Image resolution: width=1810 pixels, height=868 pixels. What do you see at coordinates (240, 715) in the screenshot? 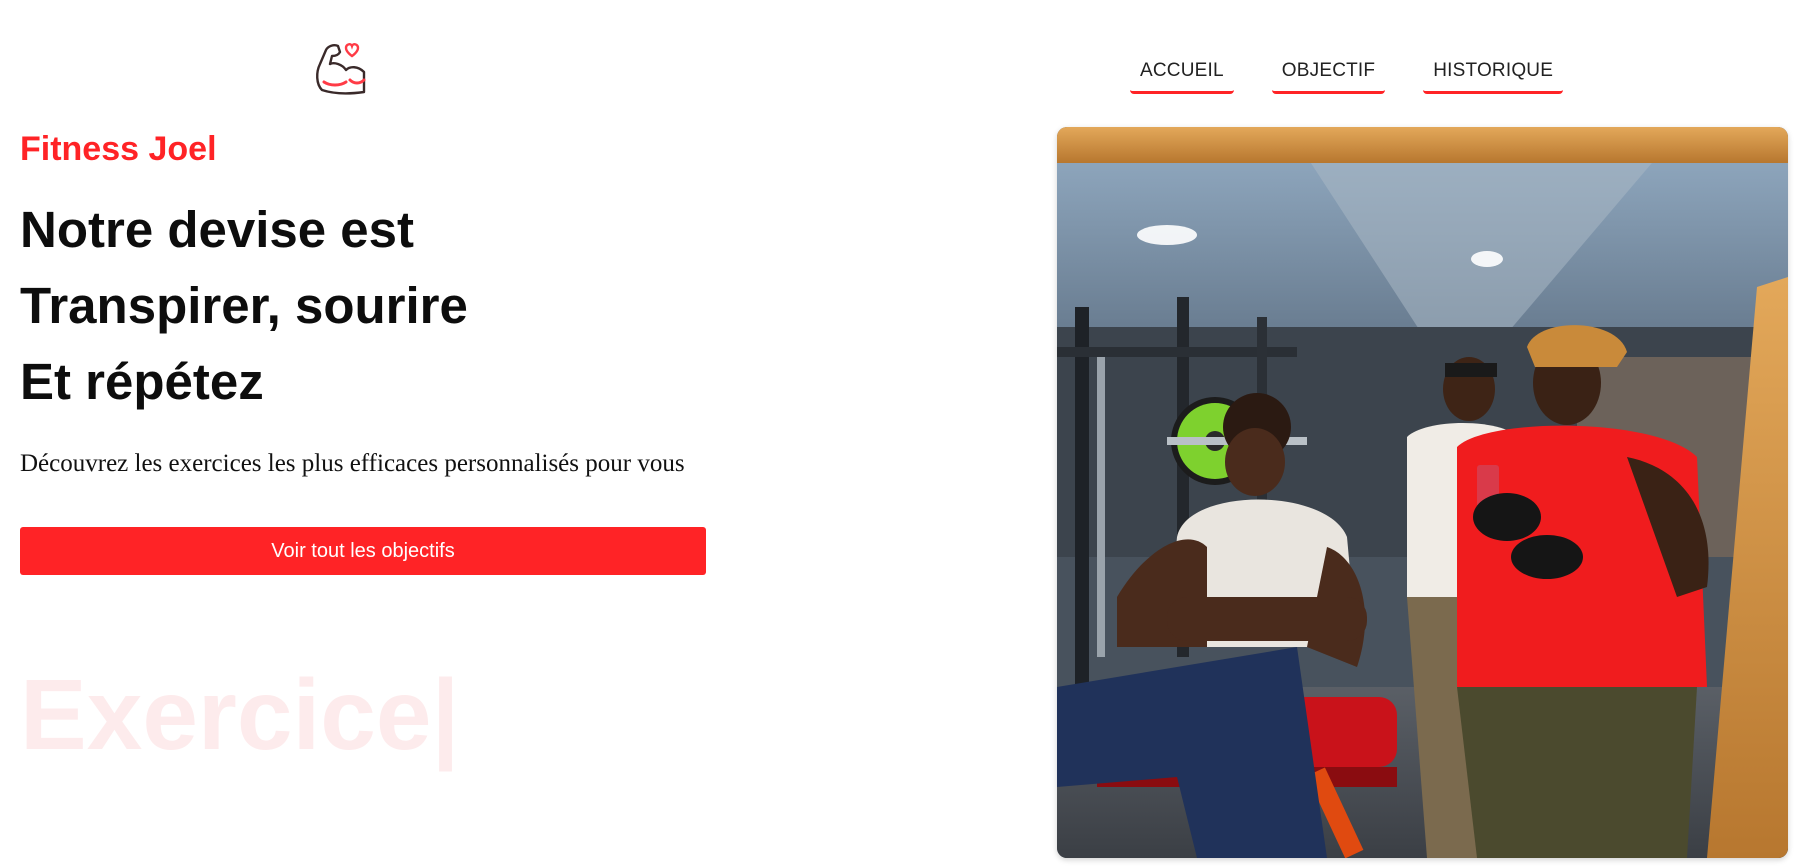
I see `typing-ghost-text: Exercice|` at bounding box center [240, 715].